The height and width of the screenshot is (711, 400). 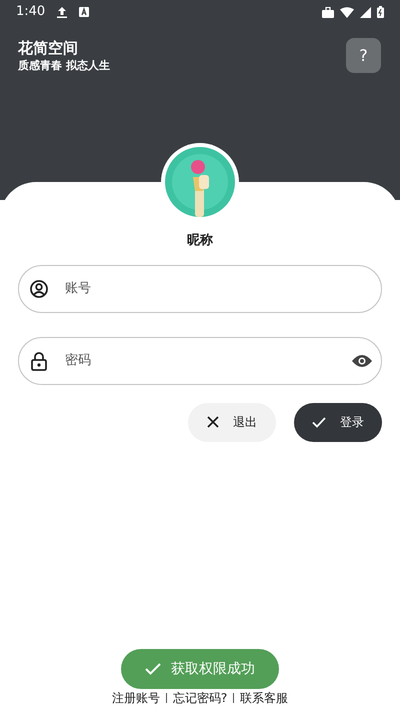 What do you see at coordinates (31, 12) in the screenshot?
I see `status-time: 1:40` at bounding box center [31, 12].